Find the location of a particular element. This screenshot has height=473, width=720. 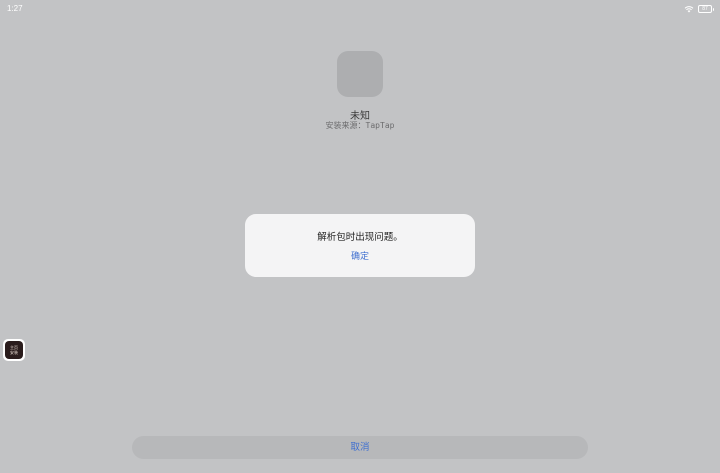

battery-icon: 87 is located at coordinates (706, 9).